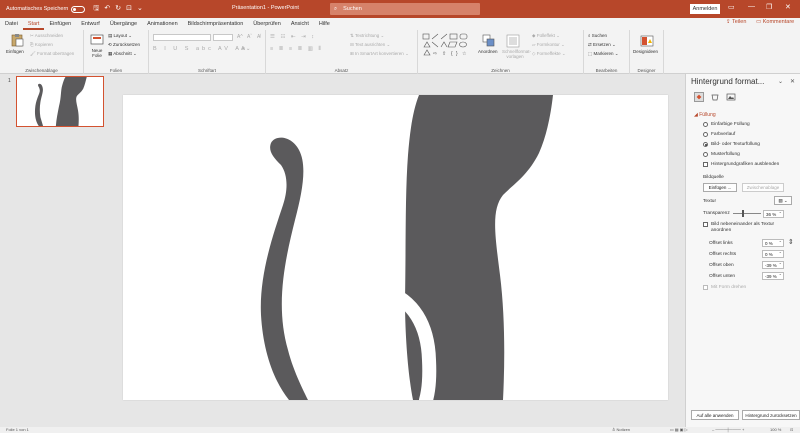 This screenshot has height=433, width=800. Describe the element at coordinates (726, 124) in the screenshot. I see `option-solid-fill: Einfarbige Füllung` at that location.